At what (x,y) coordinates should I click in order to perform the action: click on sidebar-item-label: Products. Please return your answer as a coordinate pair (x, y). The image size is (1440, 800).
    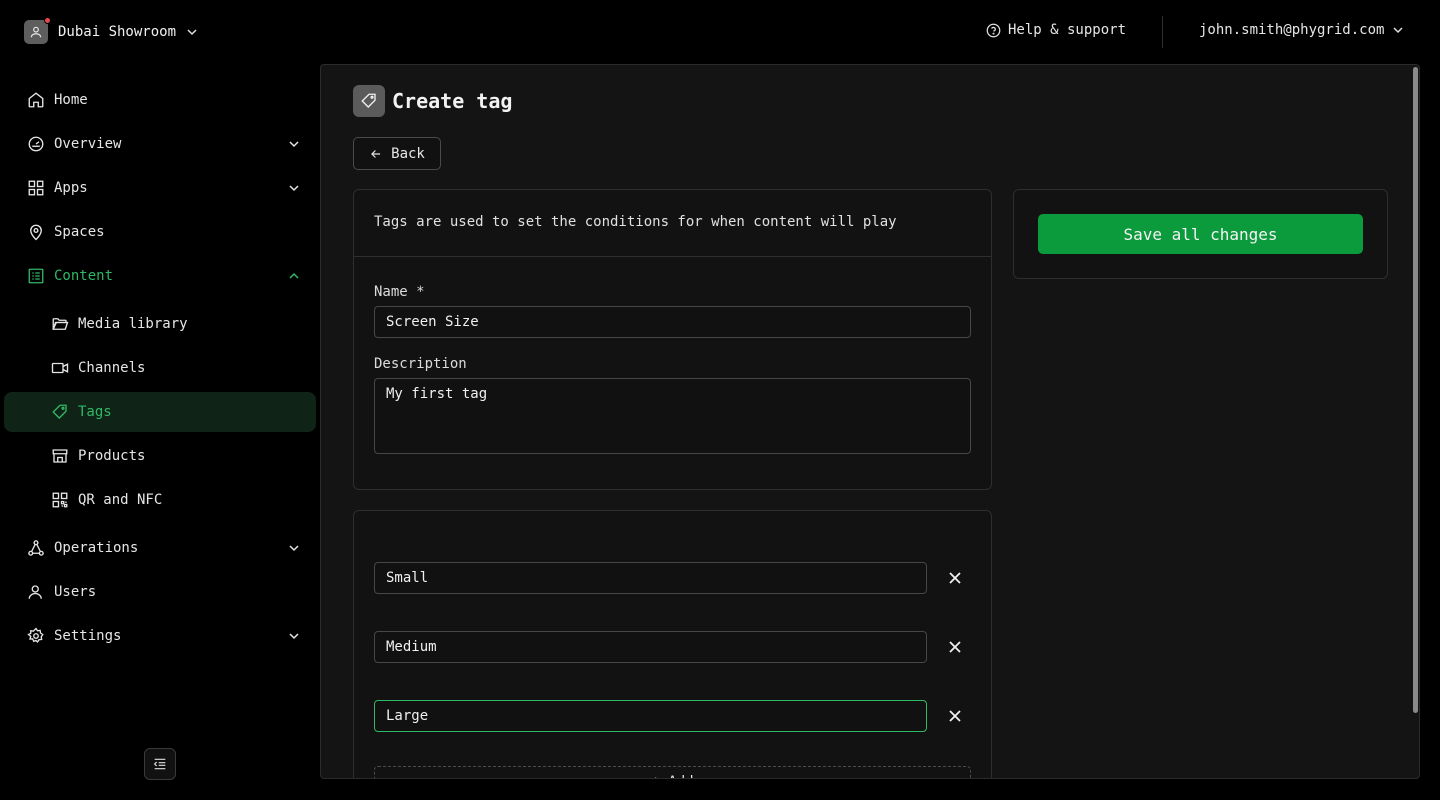
    Looking at the image, I should click on (112, 456).